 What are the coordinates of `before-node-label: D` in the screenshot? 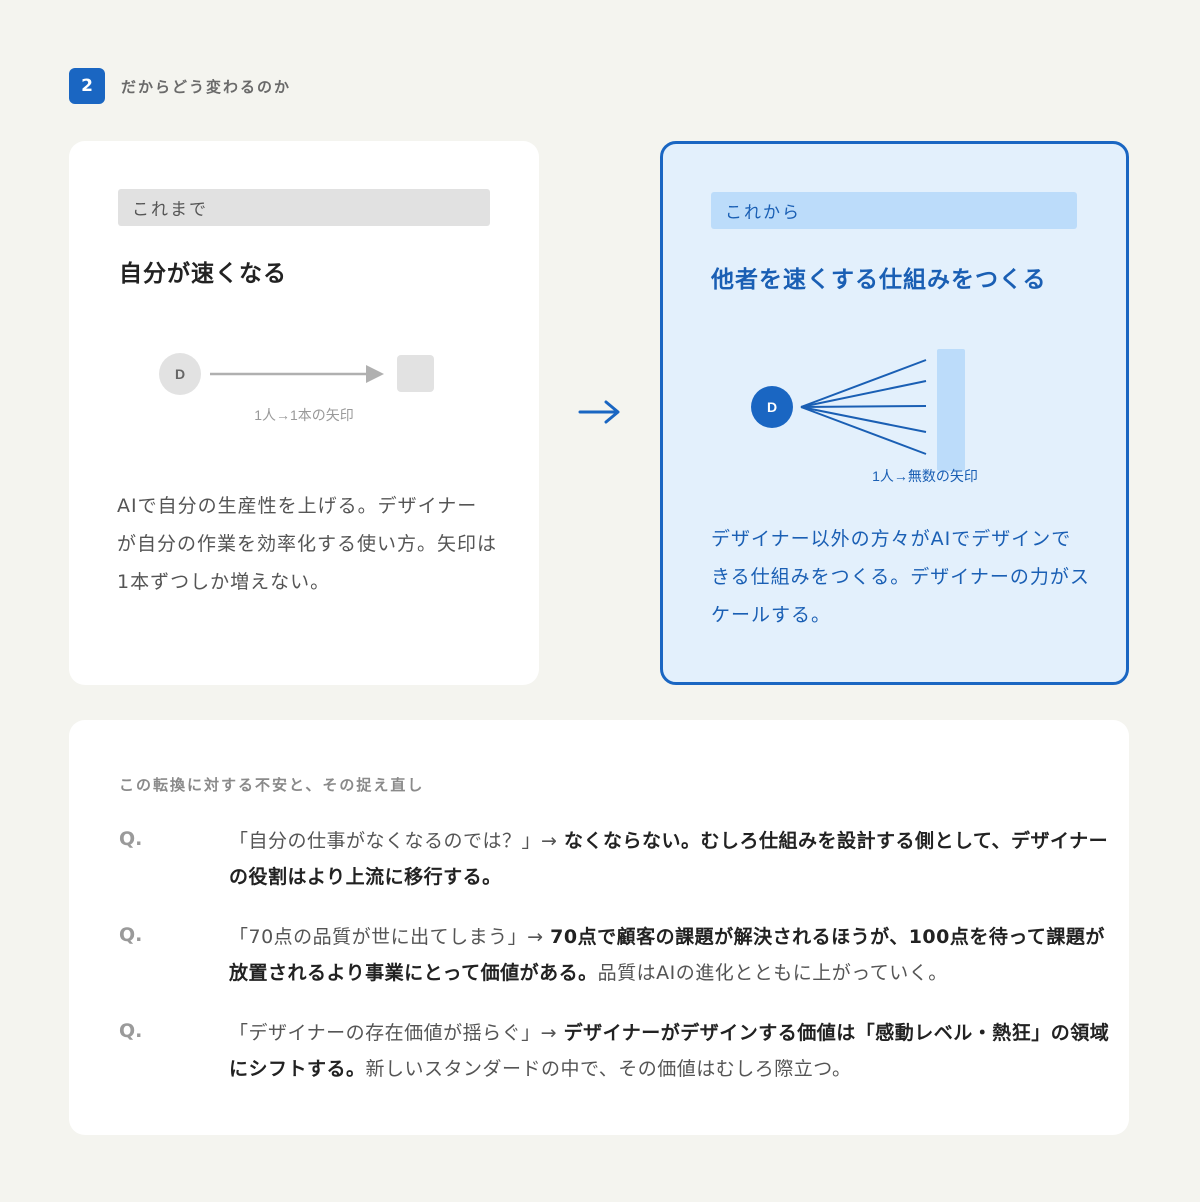 It's located at (180, 374).